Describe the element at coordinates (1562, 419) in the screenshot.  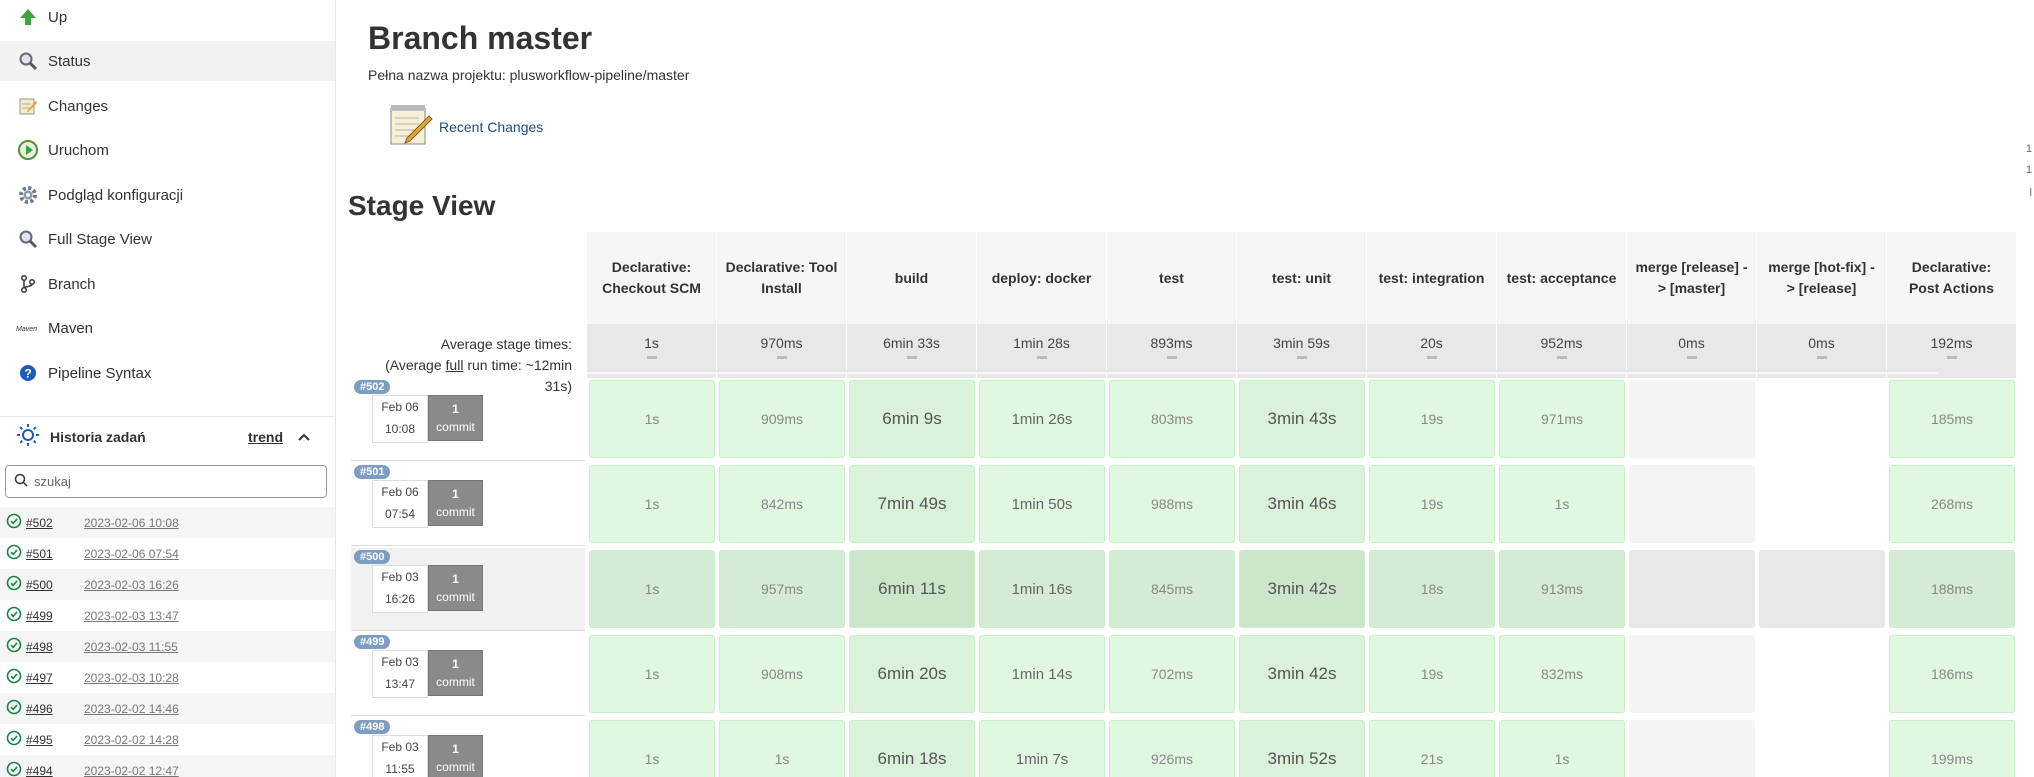
I see `stage-cell: 971ms` at that location.